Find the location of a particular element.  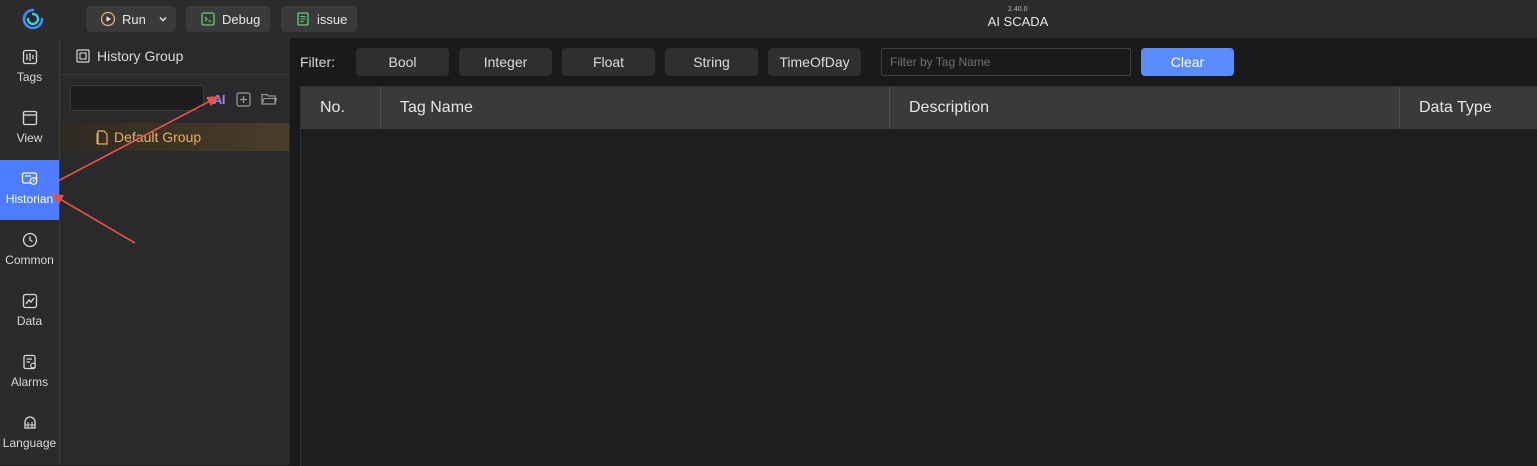

column-header-description: Description is located at coordinates (1145, 108).